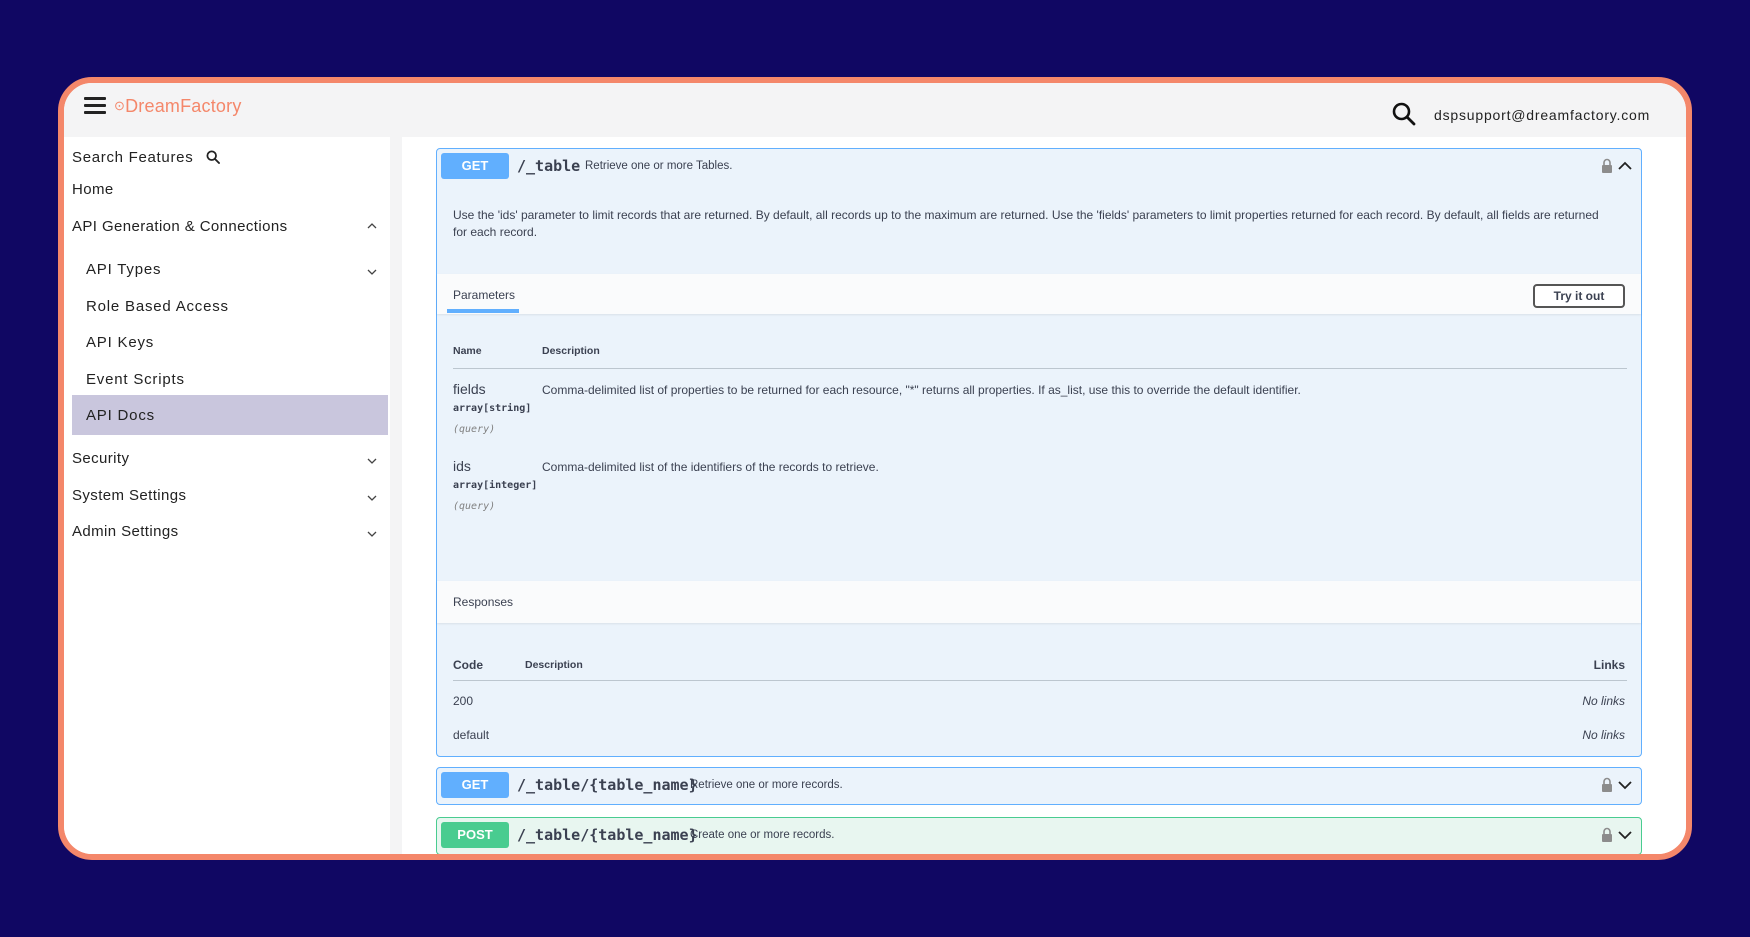  Describe the element at coordinates (1039, 602) in the screenshot. I see `responses-header: Responses` at that location.